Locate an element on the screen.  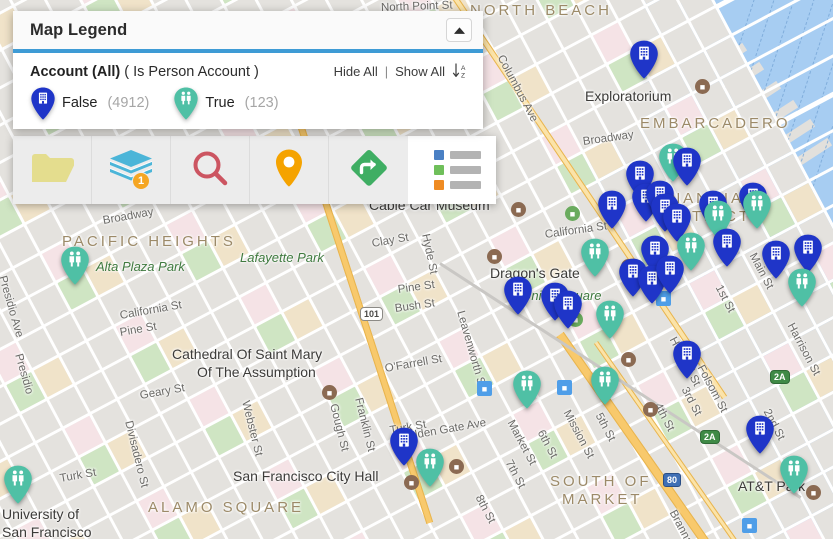
legend-item-label: True is located at coordinates (220, 103).